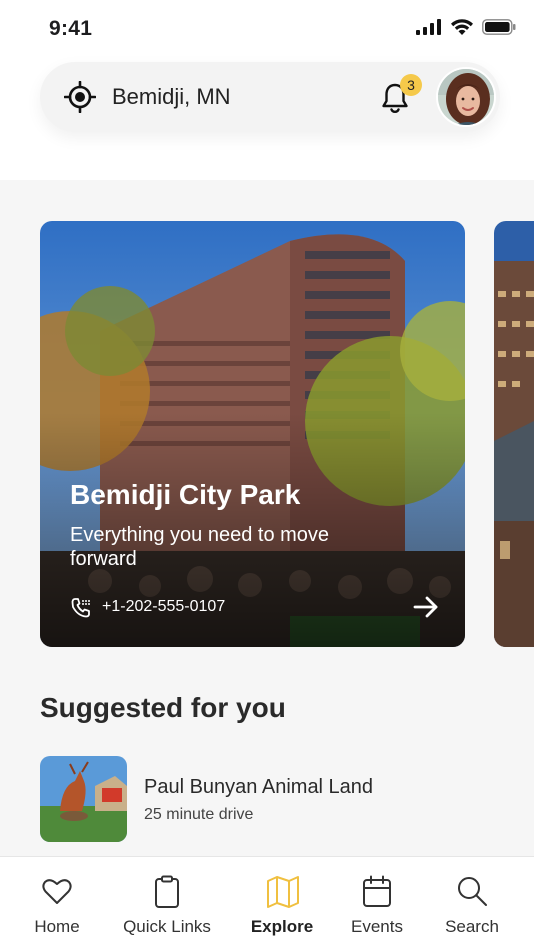 The height and width of the screenshot is (950, 534). I want to click on status-time: 9:41, so click(71, 28).